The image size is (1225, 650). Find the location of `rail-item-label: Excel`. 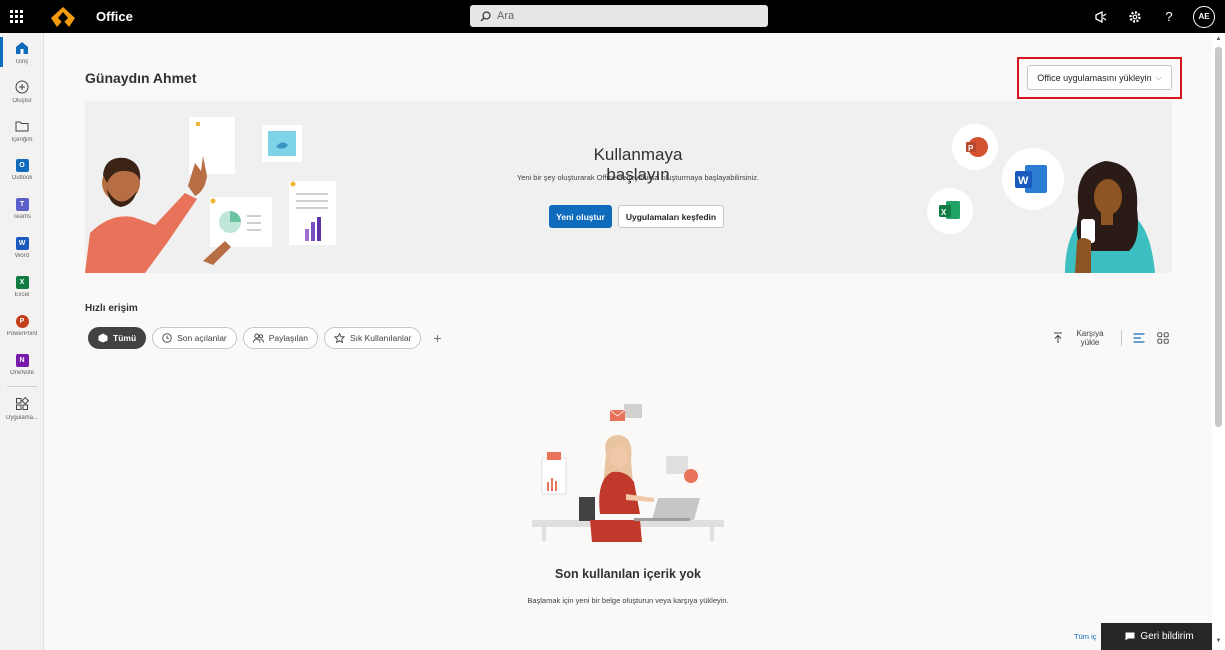

rail-item-label: Excel is located at coordinates (22, 294).